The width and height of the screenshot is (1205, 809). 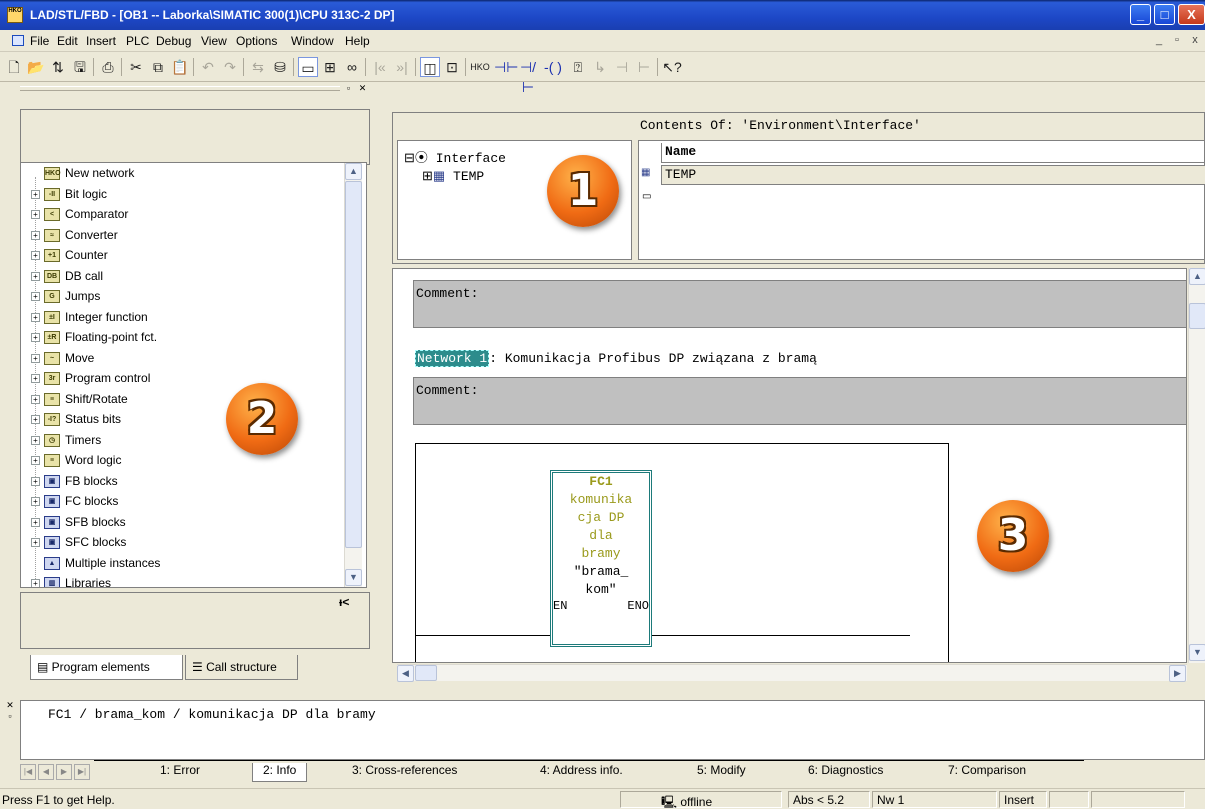 I want to click on paste-icon: 📋, so click(x=180, y=67).